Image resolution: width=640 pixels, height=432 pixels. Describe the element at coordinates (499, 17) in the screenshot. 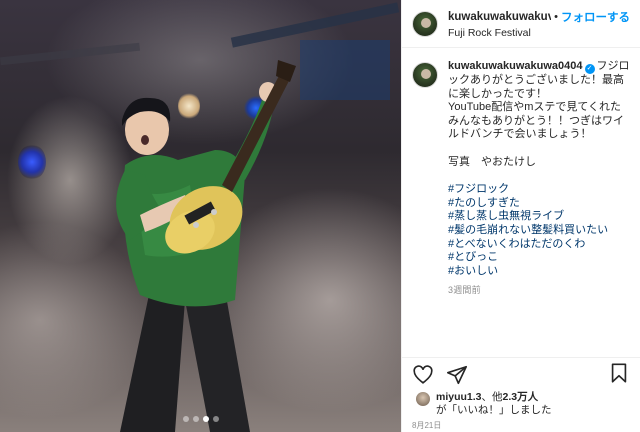

I see `username-link: kuwakuwakuwakuv` at that location.